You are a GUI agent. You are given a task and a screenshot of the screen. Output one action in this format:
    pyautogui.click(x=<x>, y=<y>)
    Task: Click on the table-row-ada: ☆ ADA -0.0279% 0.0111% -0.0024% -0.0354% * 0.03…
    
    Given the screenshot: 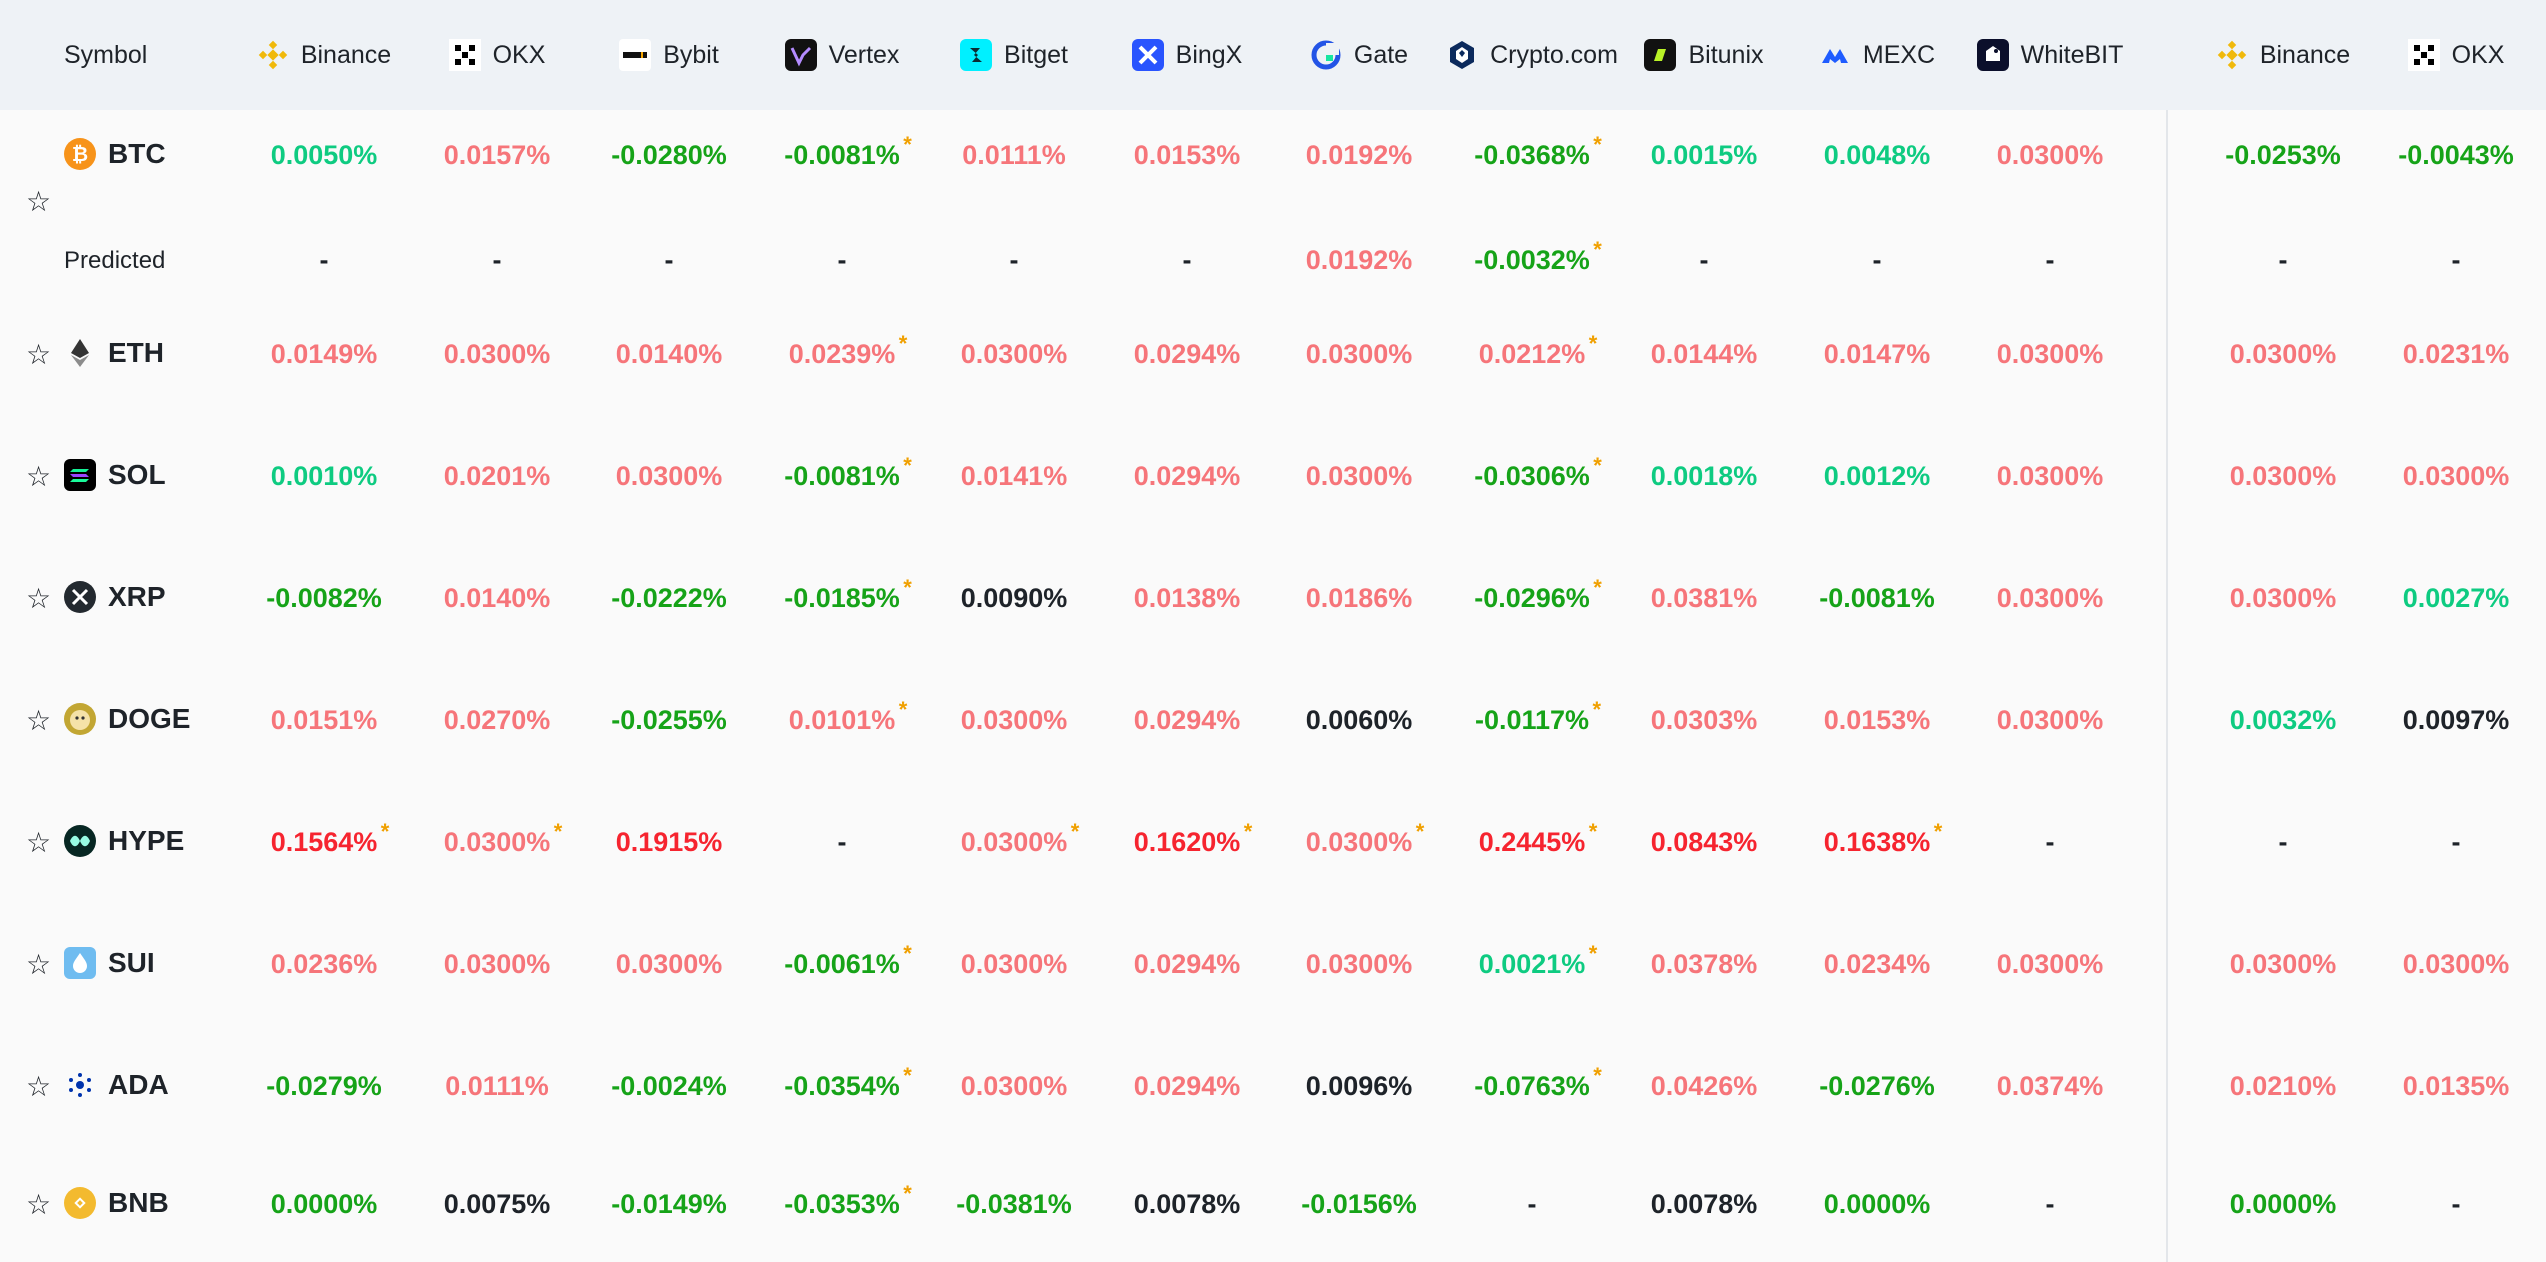 What is the action you would take?
    pyautogui.click(x=1273, y=1087)
    